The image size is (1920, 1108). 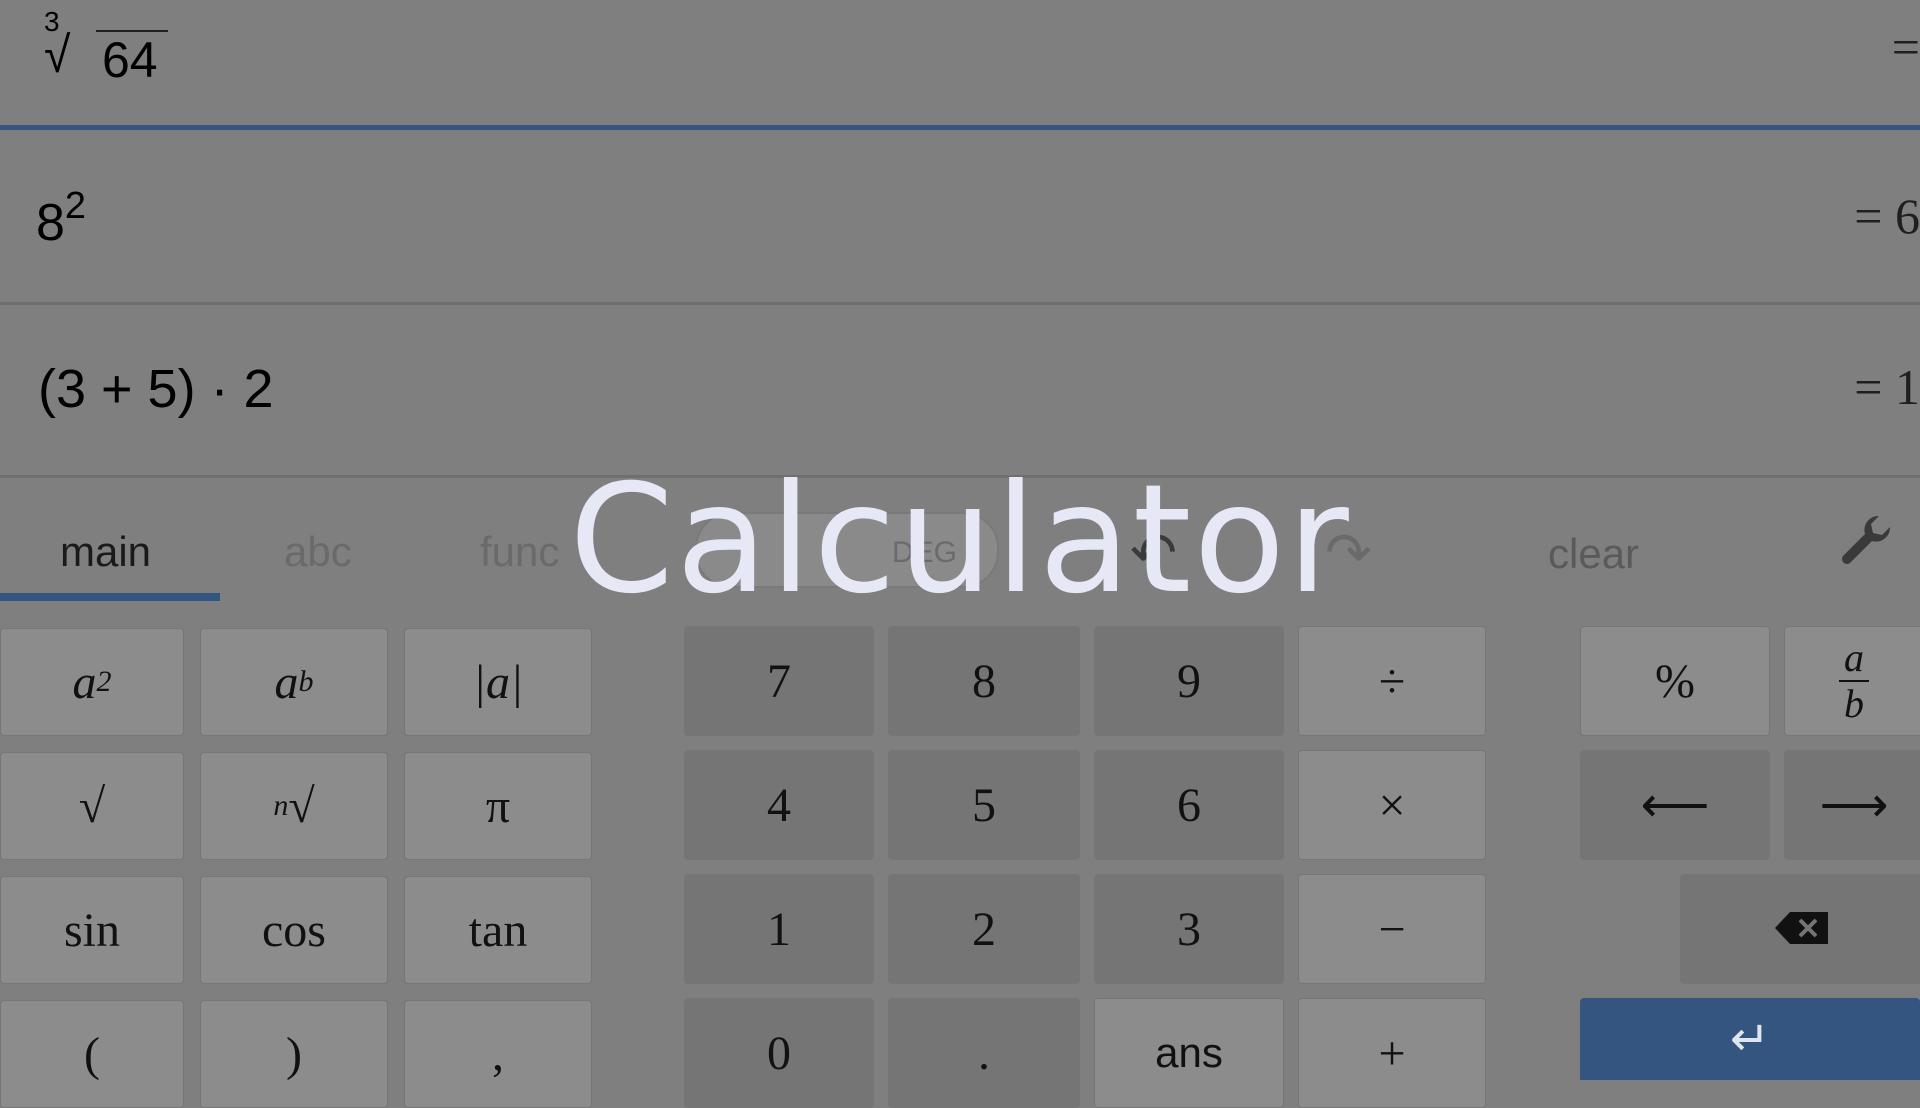 What do you see at coordinates (281, 805) in the screenshot?
I see `key-superscript: n` at bounding box center [281, 805].